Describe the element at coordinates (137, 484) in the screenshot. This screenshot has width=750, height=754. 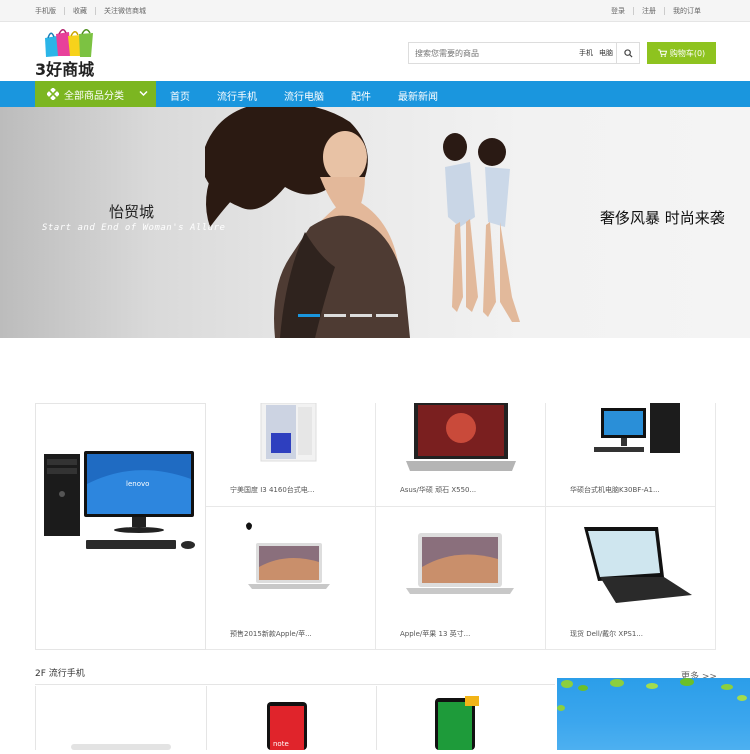
I see `svg-text: lenovo` at that location.